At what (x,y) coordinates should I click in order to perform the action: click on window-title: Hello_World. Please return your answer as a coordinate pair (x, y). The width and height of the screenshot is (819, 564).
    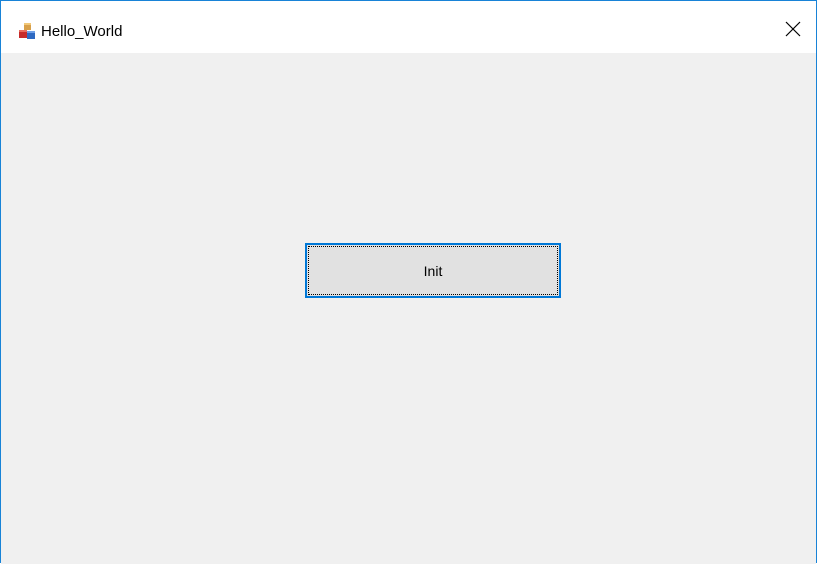
    Looking at the image, I should click on (82, 31).